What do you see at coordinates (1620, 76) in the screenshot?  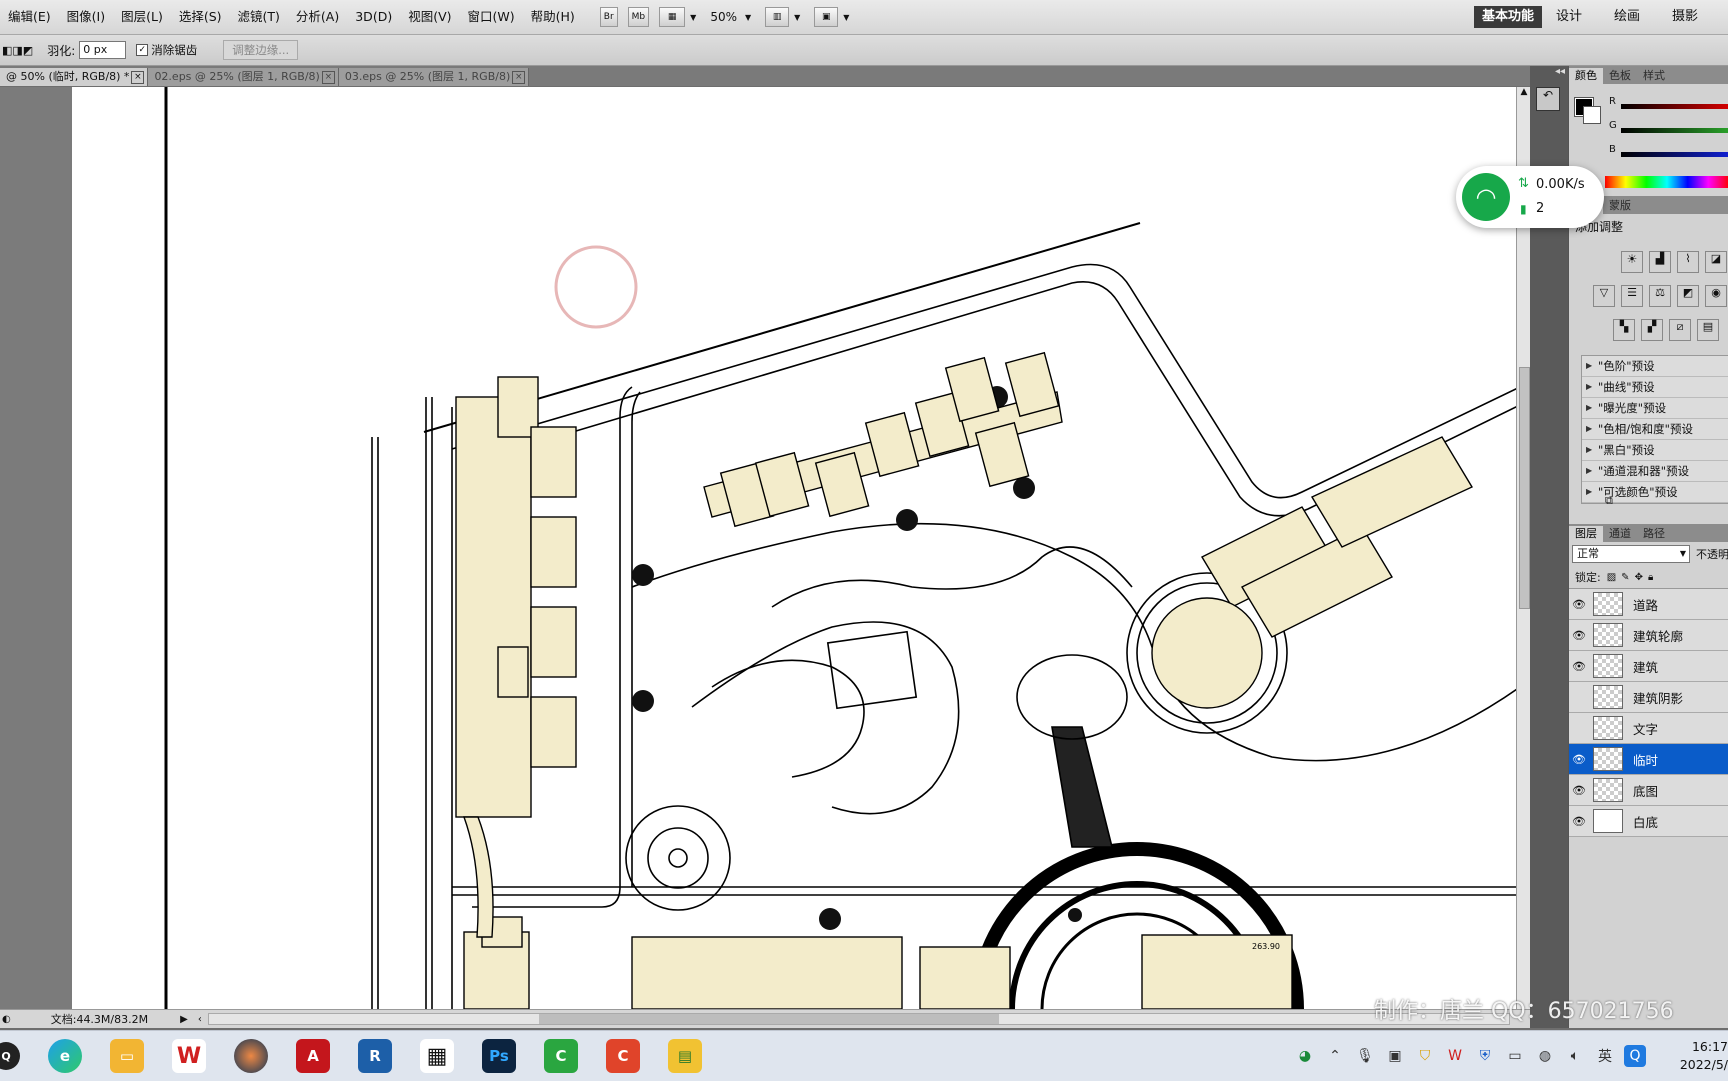 I see `tab-swatches: 色板` at bounding box center [1620, 76].